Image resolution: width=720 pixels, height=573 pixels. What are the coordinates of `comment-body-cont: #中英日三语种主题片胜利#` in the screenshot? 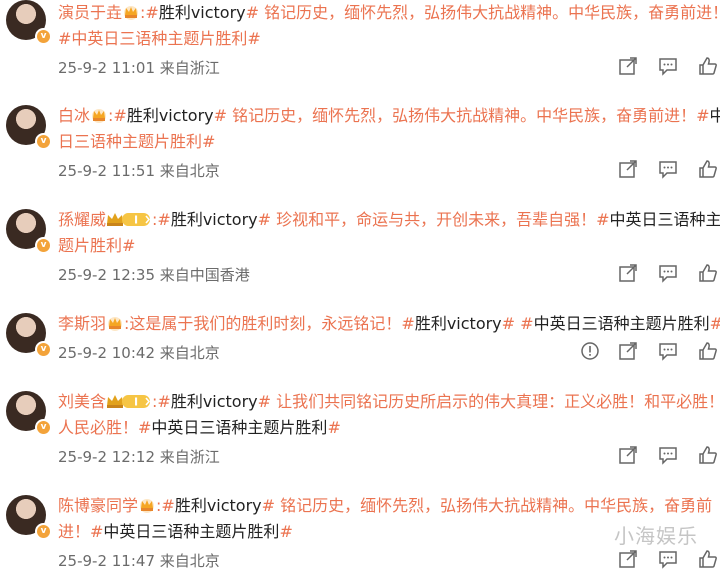 It's located at (159, 38).